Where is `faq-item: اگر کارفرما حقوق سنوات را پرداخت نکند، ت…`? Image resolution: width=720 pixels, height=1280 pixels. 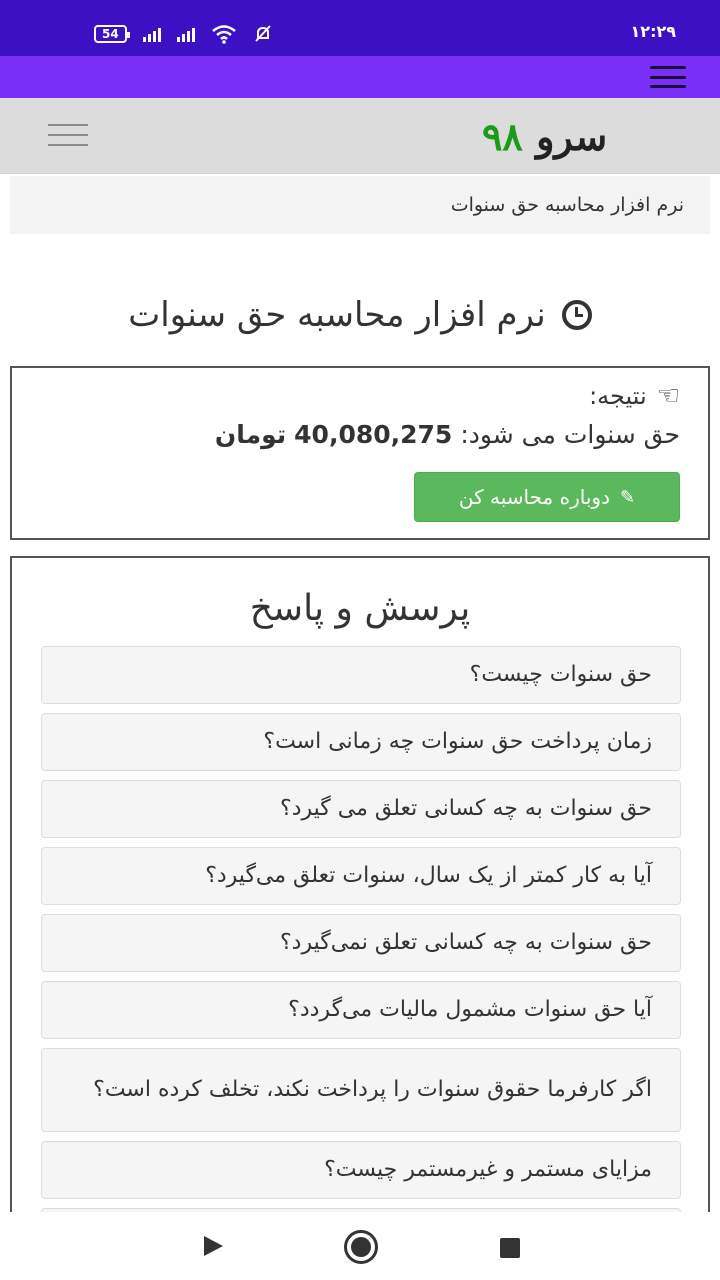
faq-item: اگر کارفرما حقوق سنوات را پرداخت نکند، ت… is located at coordinates (361, 1090).